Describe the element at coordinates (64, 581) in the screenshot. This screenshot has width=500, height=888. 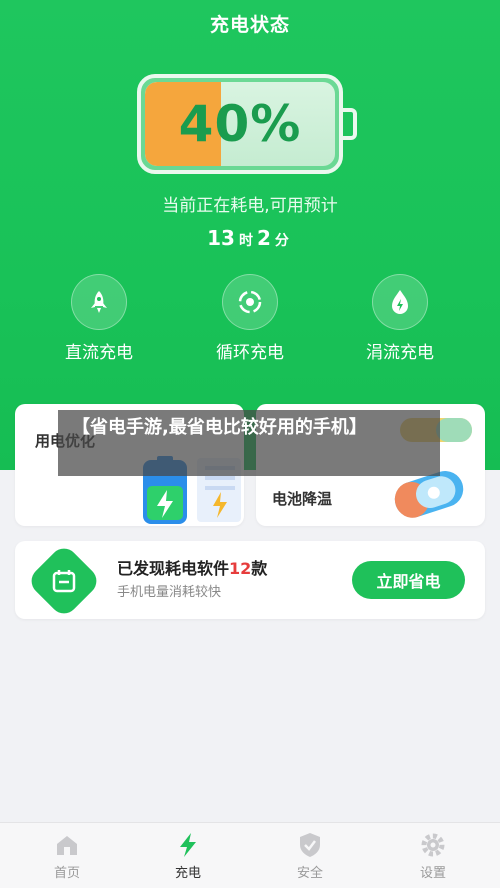
I see `calendar-icon` at that location.